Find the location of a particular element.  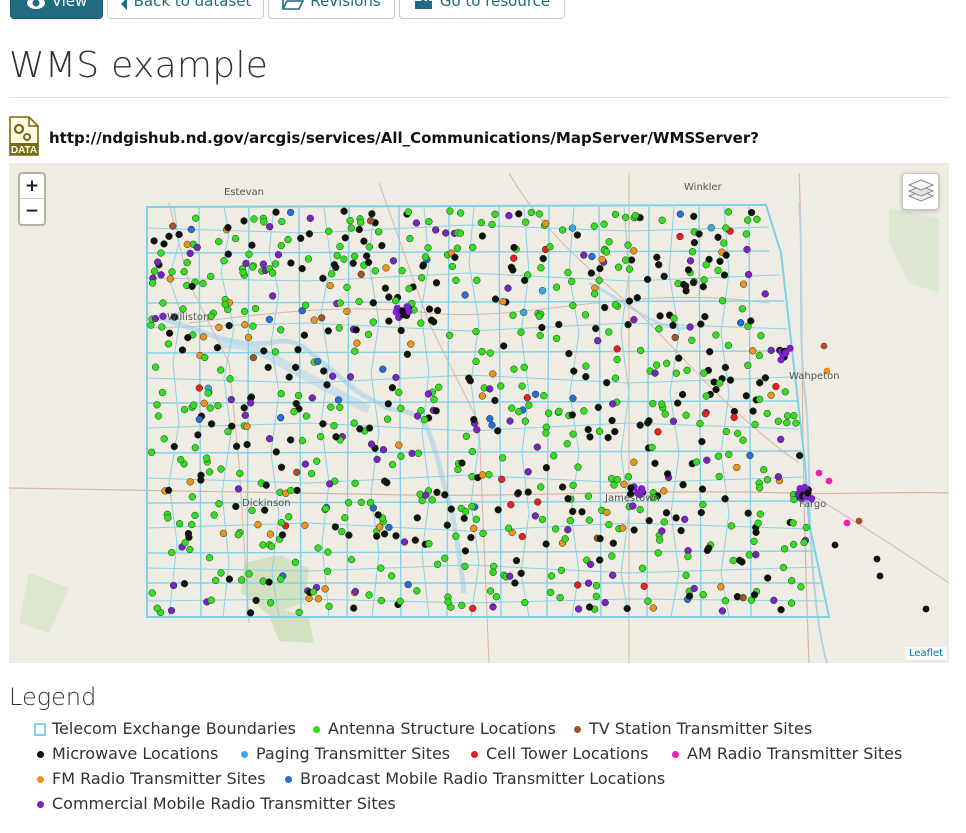

legend-item-microwave: Microwave Locations is located at coordinates (126, 754).